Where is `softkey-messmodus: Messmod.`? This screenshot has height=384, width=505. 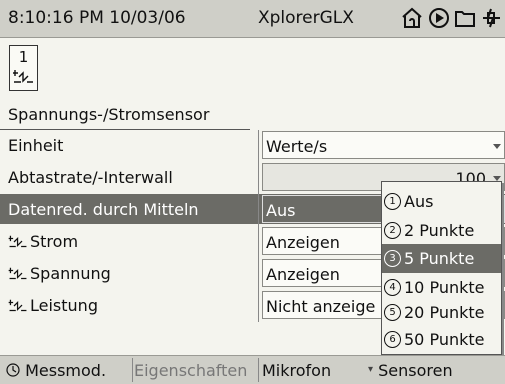 softkey-messmodus: Messmod. is located at coordinates (56, 370).